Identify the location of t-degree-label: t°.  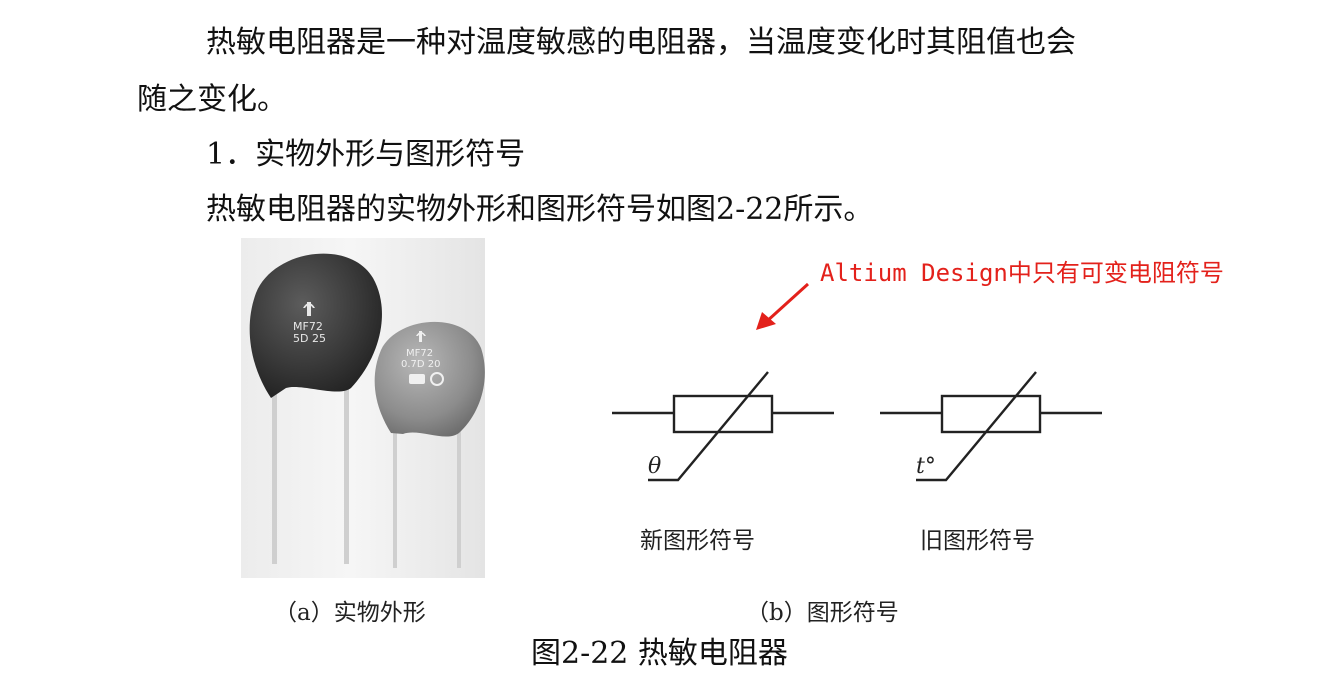
(926, 466).